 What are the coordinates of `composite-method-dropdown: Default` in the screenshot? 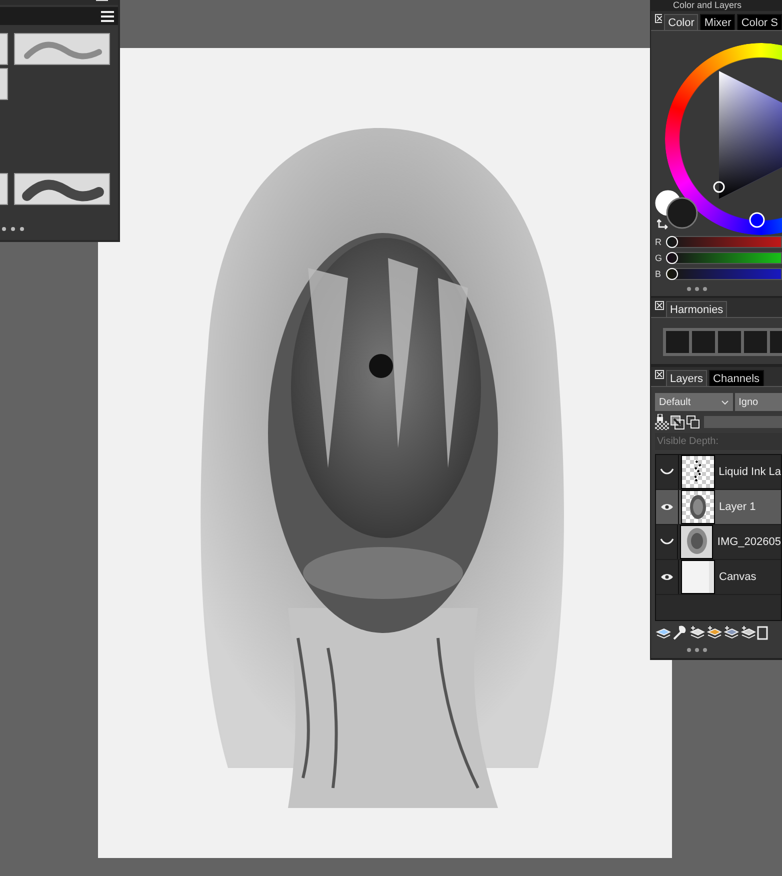 It's located at (694, 402).